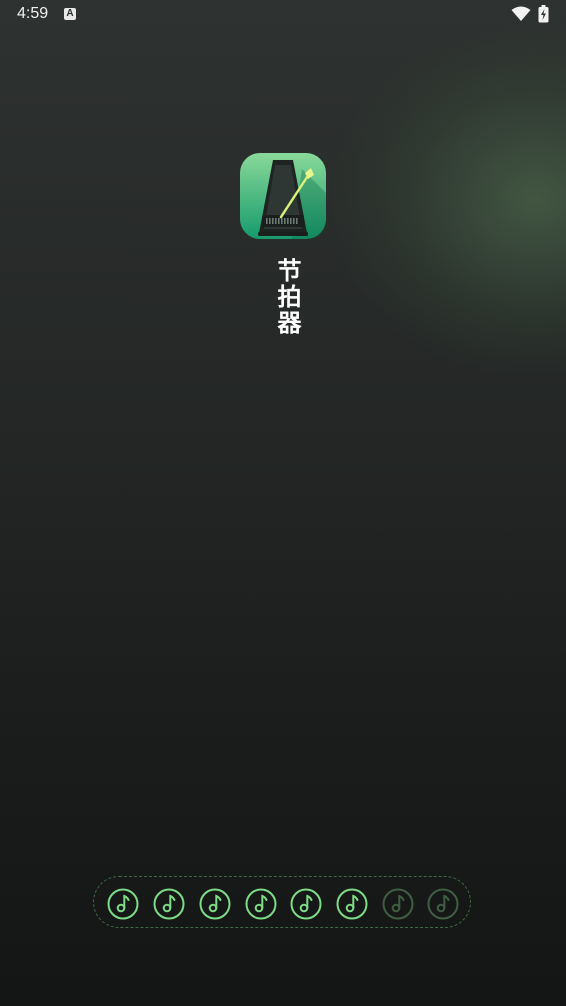 The width and height of the screenshot is (566, 1006). Describe the element at coordinates (283, 196) in the screenshot. I see `metronome-icon` at that location.